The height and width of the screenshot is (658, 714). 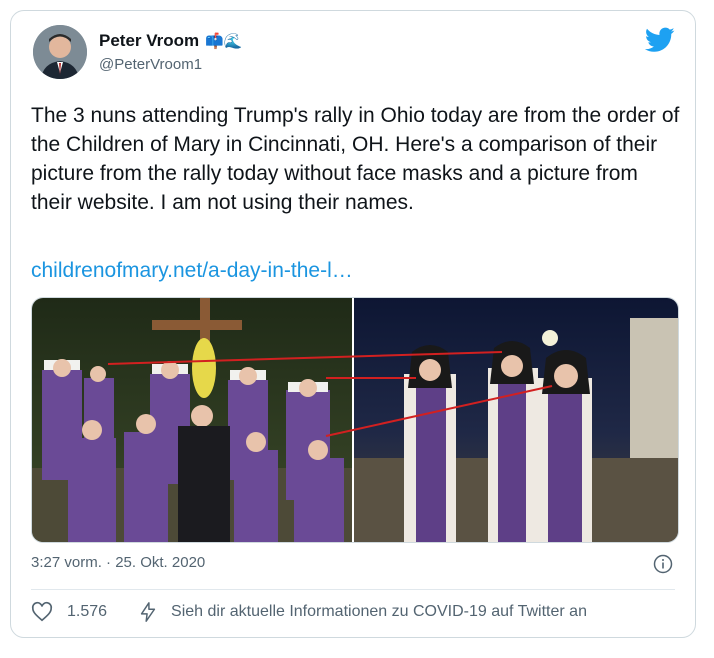 I want to click on lightning-icon, so click(x=148, y=612).